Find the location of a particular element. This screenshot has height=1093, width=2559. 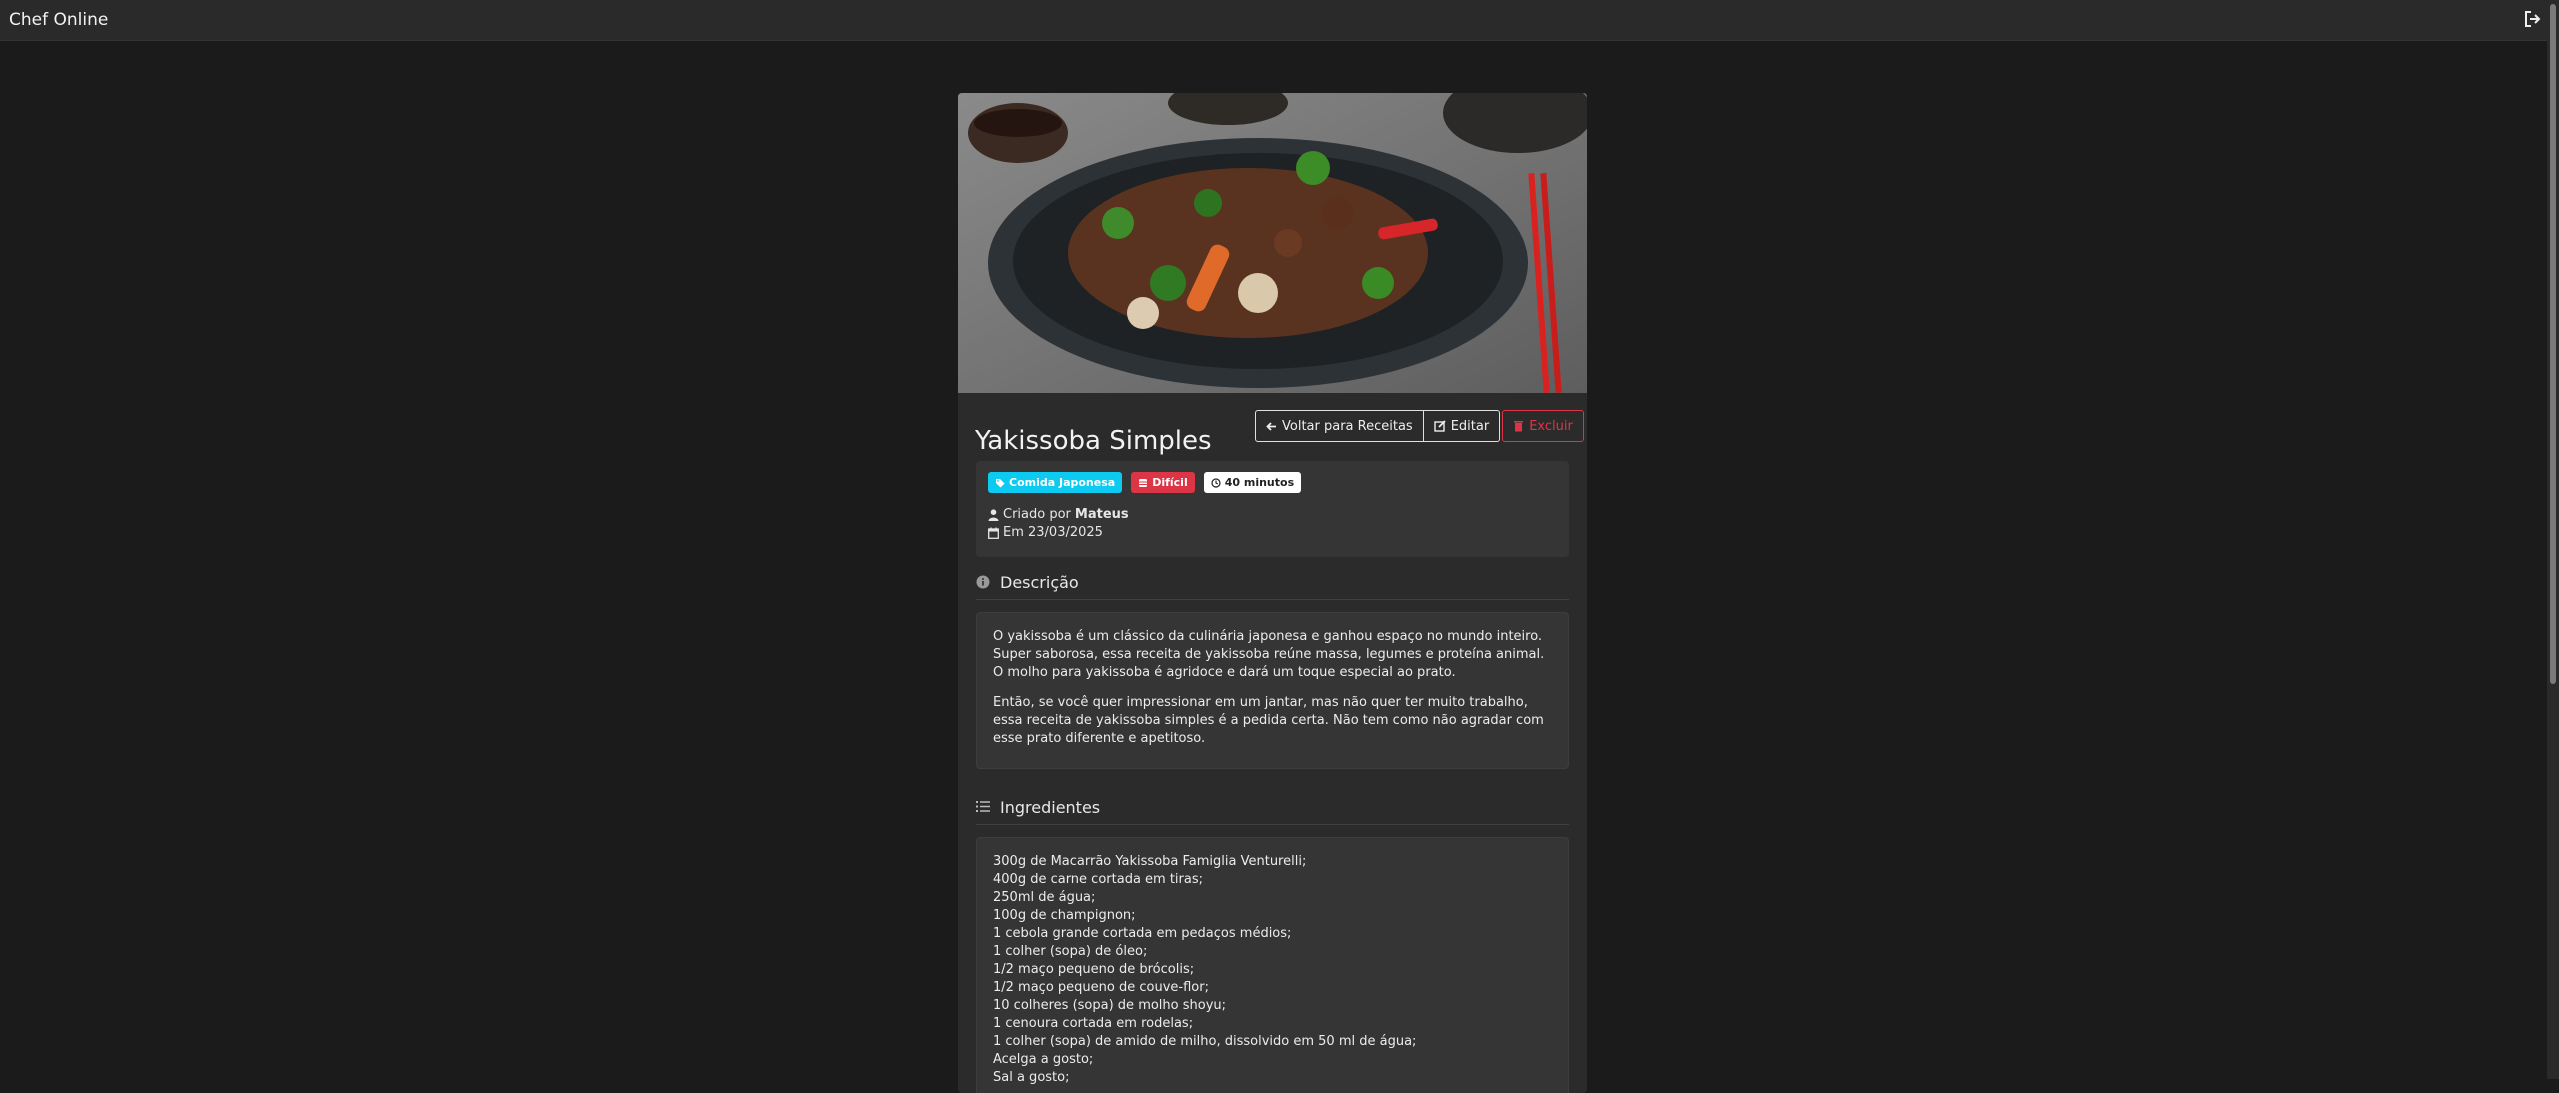

category-badge: Comida Japonesa is located at coordinates (1055, 482).